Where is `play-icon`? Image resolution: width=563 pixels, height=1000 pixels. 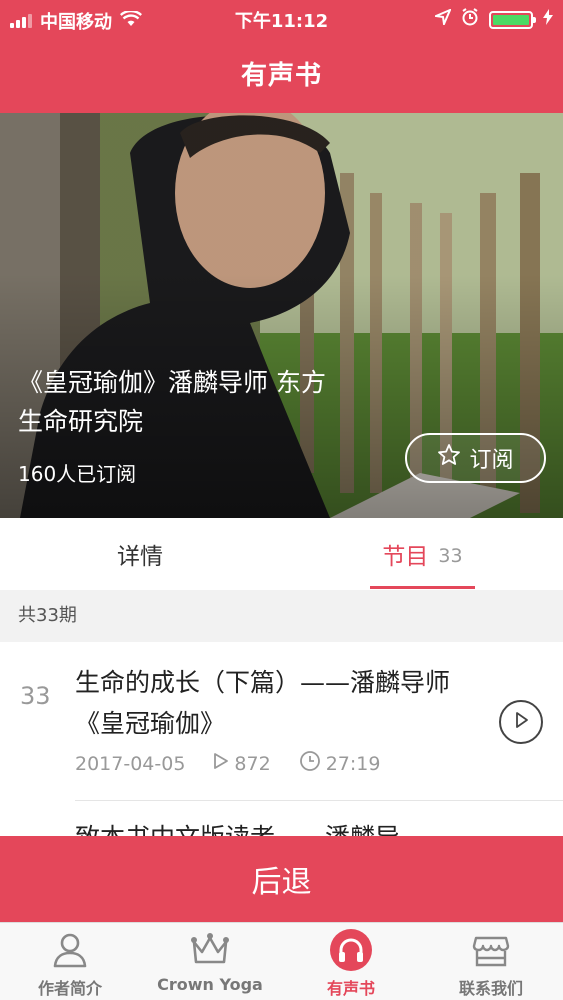
play-icon is located at coordinates (521, 722).